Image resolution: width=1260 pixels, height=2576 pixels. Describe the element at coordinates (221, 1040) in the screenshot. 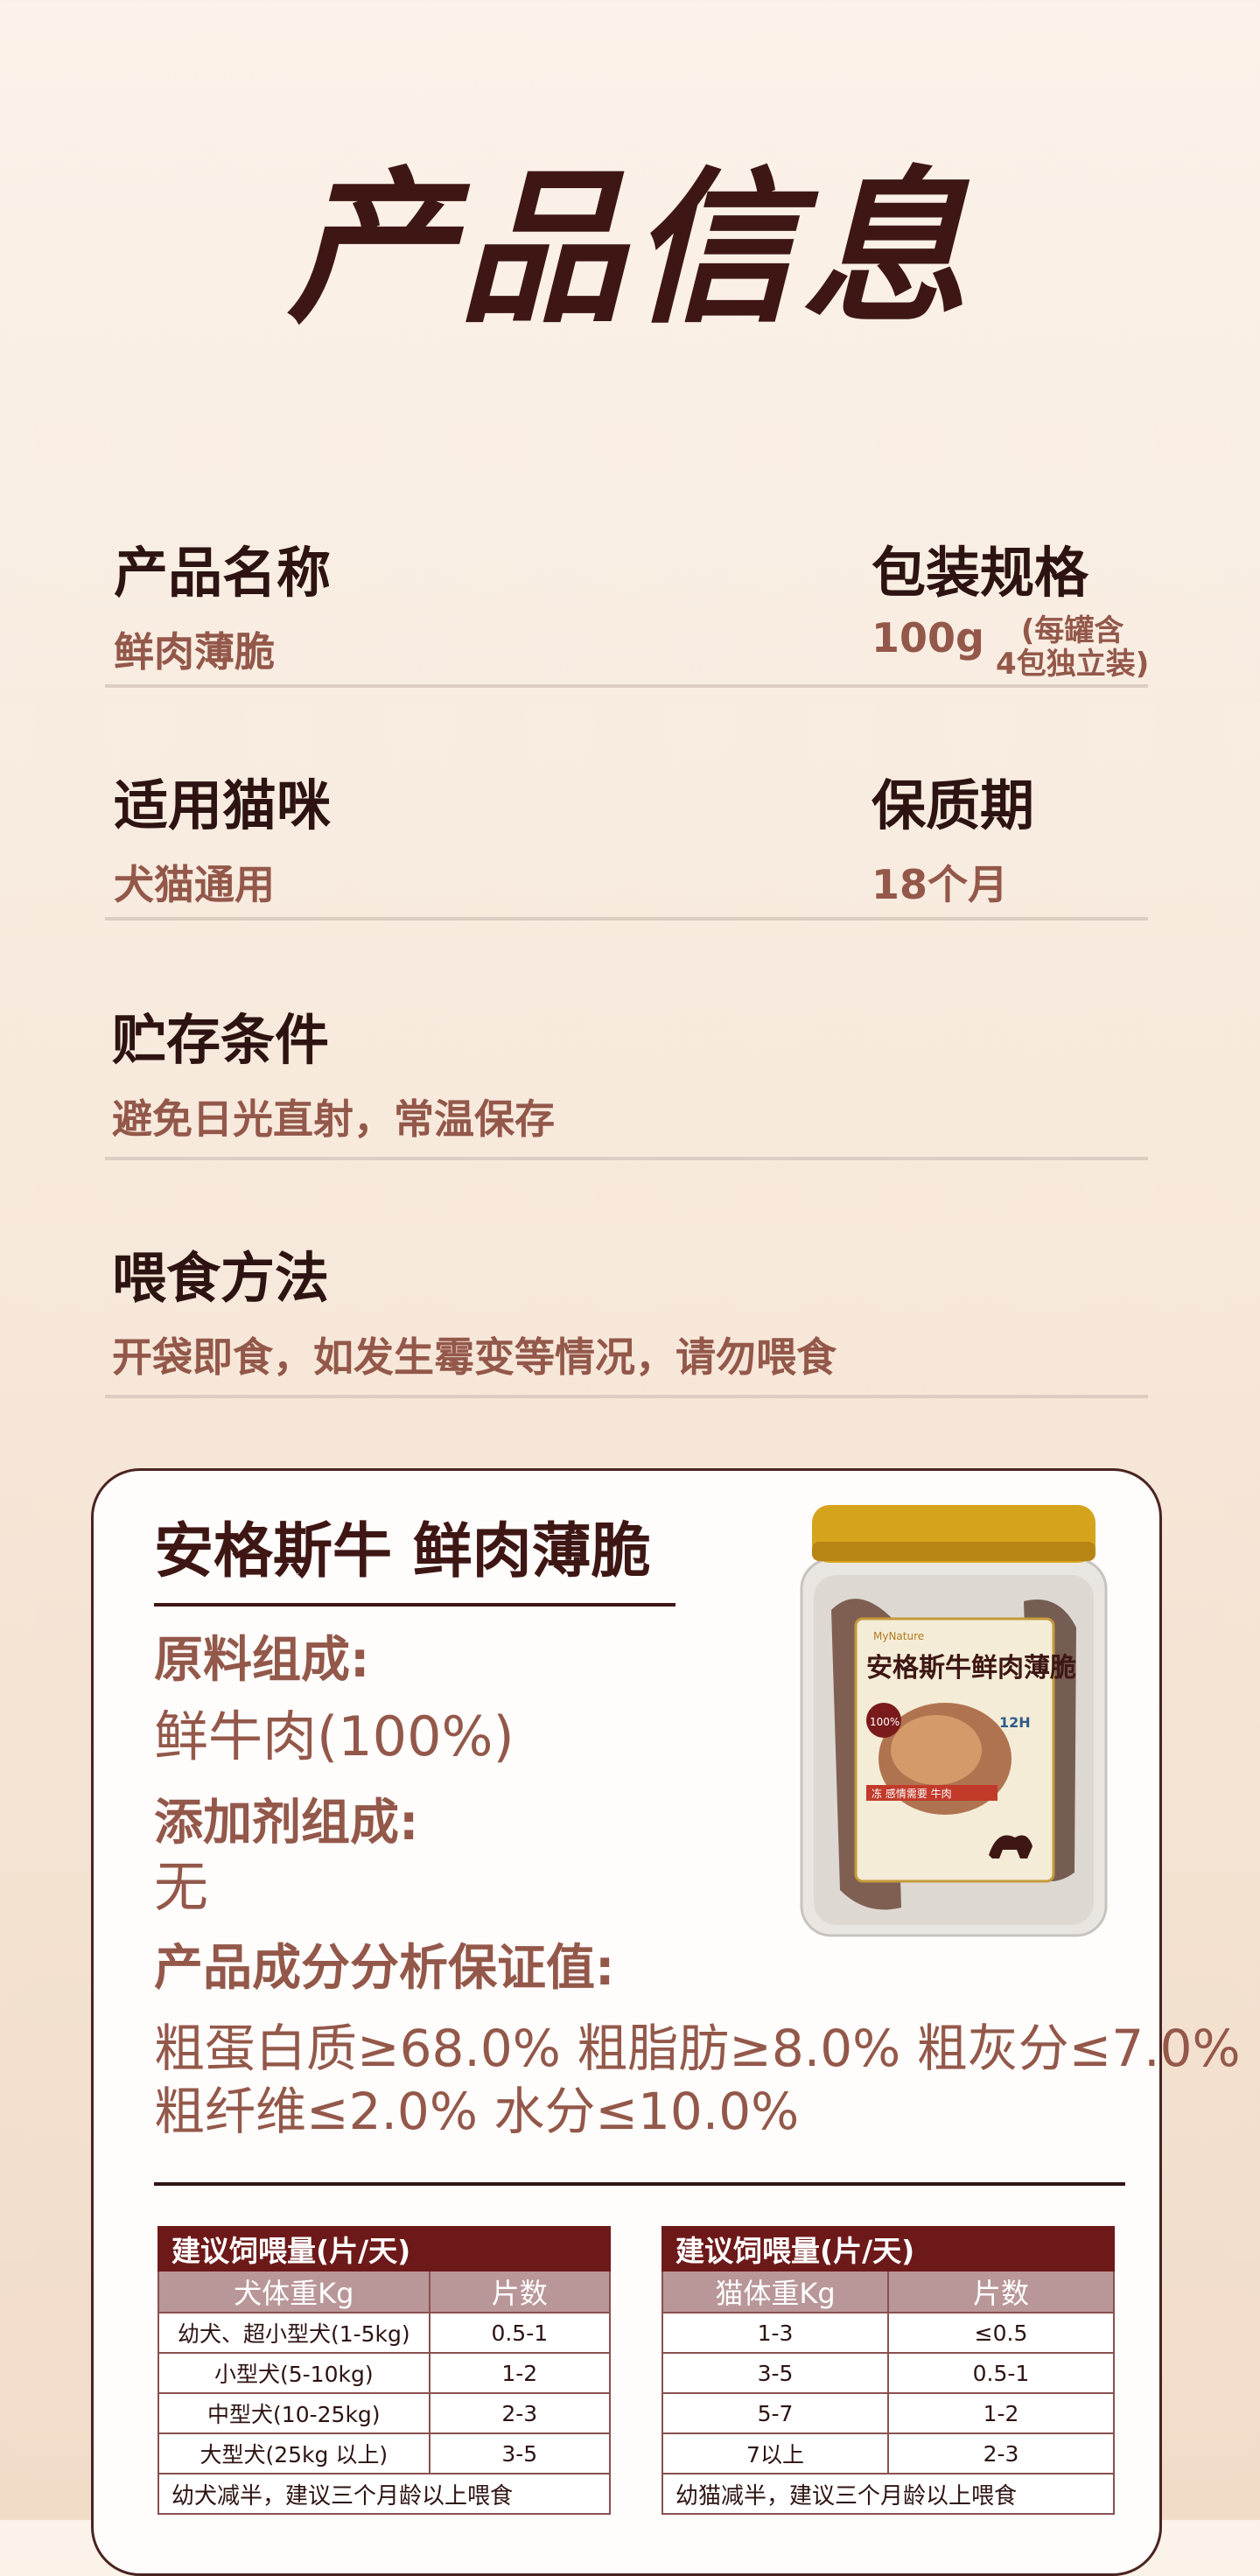

I see `storage-label: 贮存条件` at that location.